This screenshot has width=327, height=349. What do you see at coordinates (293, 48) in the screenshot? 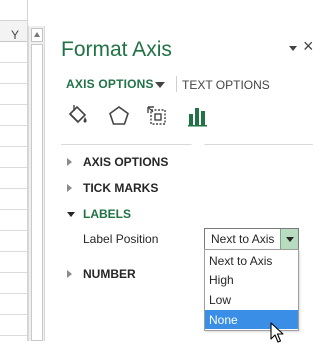
I see `pane-options-icon` at bounding box center [293, 48].